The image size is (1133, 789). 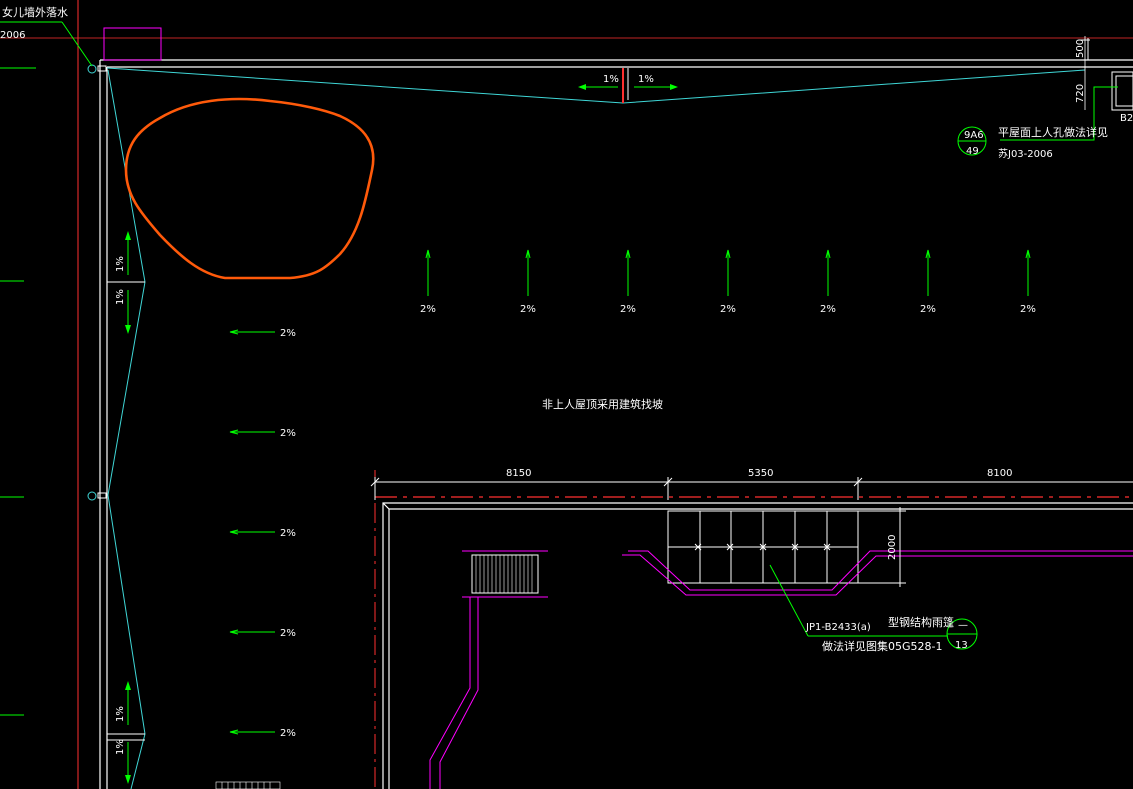 What do you see at coordinates (882, 646) in the screenshot?
I see `beam-detail-note: 做法详见图集05G528-1` at bounding box center [882, 646].